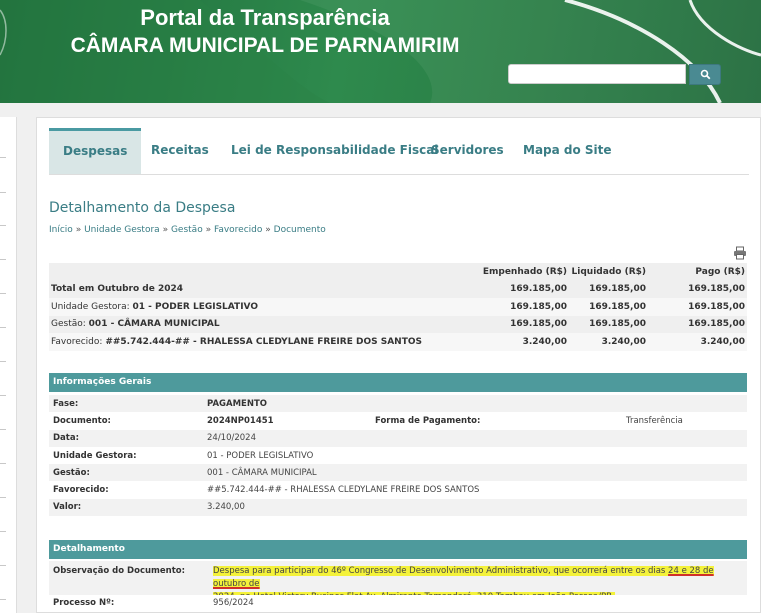  Describe the element at coordinates (398, 473) in the screenshot. I see `table-row: Gestão: 001 - CÂMARA MUNICIPAL` at that location.